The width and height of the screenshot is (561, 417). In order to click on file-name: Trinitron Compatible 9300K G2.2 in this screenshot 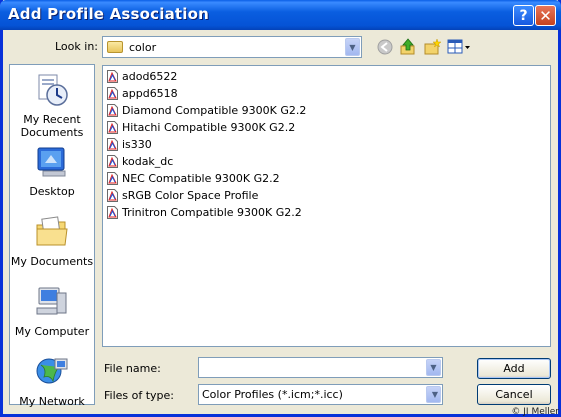, I will do `click(212, 212)`.